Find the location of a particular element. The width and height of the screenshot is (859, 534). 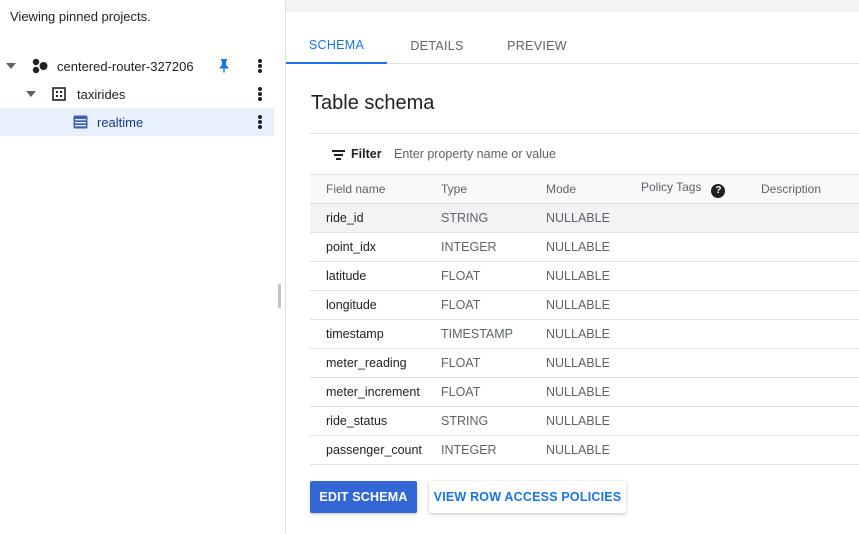

tree-item-label: taxirides is located at coordinates (101, 94).